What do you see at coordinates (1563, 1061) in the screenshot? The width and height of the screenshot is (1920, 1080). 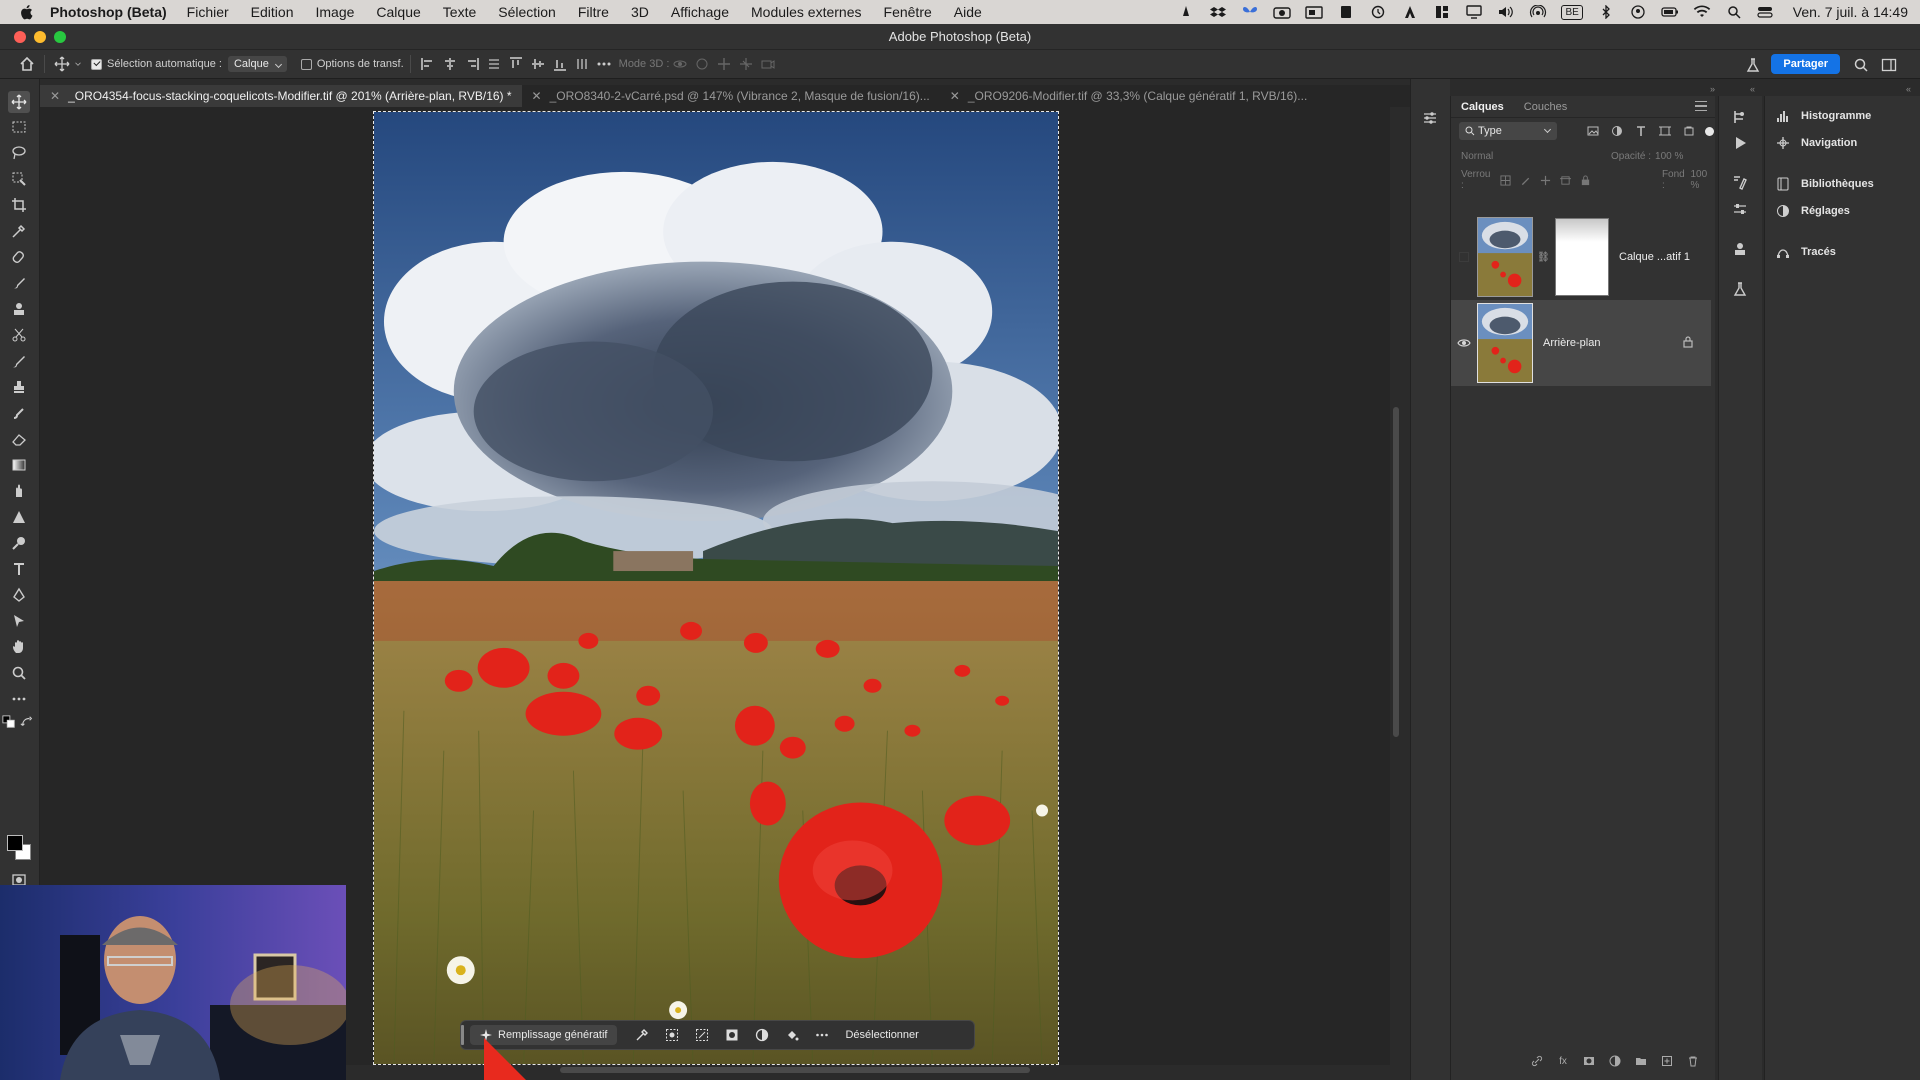 I see `layer-effects-icon: fx` at bounding box center [1563, 1061].